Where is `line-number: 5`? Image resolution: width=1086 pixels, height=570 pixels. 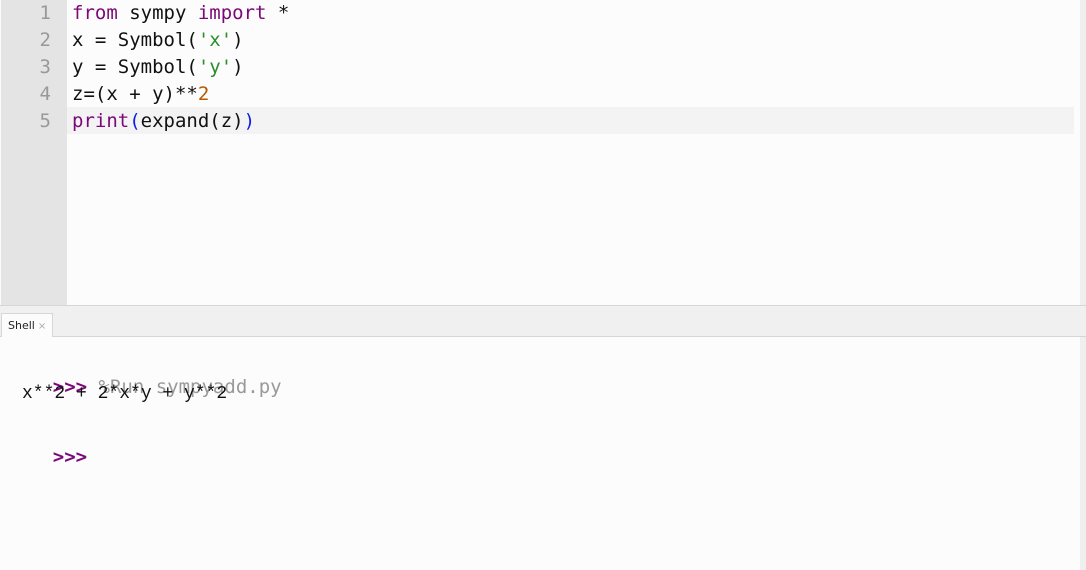
line-number: 5 is located at coordinates (45, 121).